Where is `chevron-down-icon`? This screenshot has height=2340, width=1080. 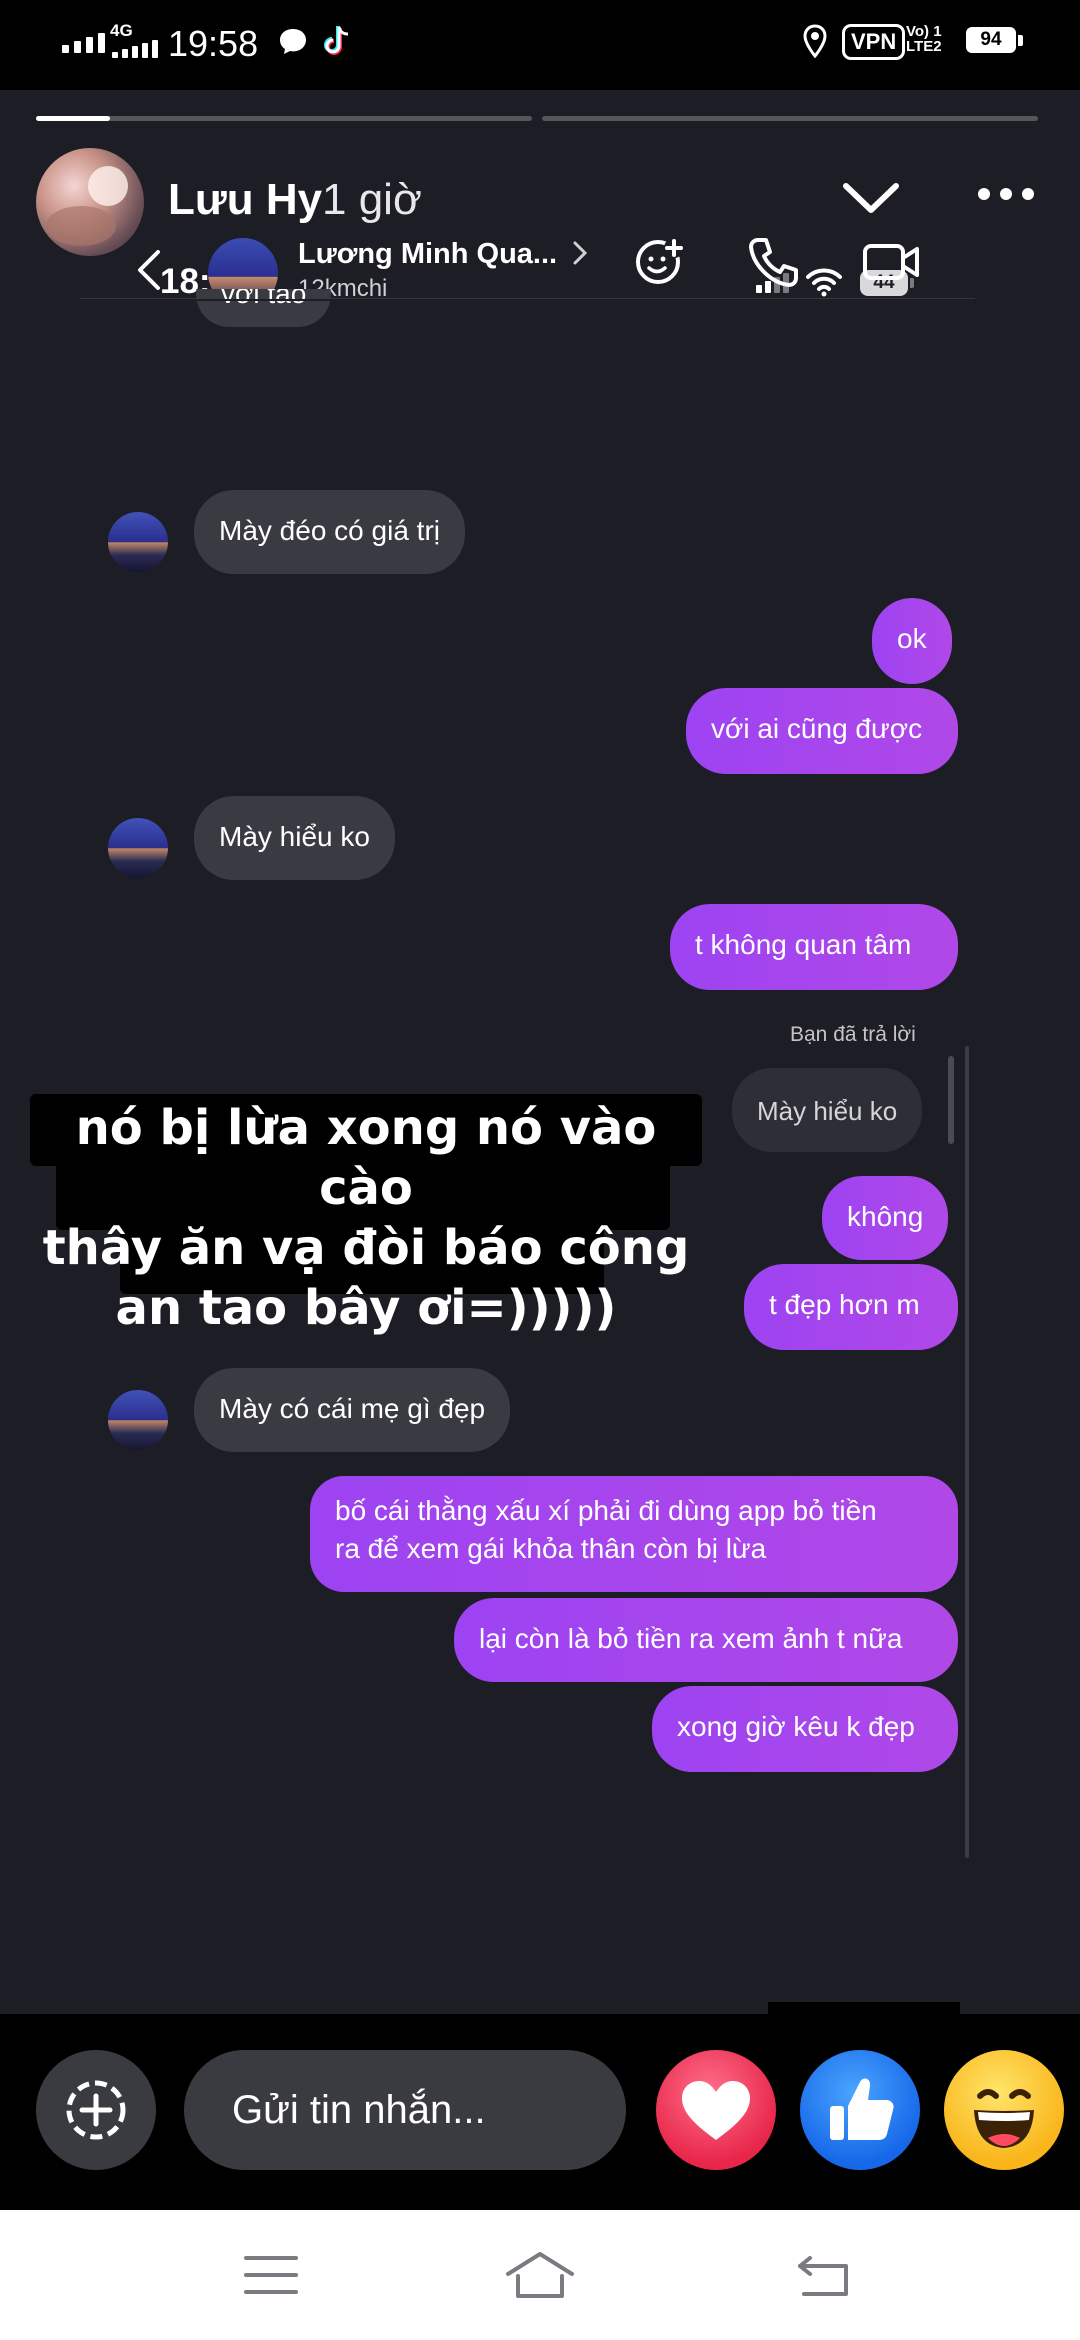 chevron-down-icon is located at coordinates (871, 198).